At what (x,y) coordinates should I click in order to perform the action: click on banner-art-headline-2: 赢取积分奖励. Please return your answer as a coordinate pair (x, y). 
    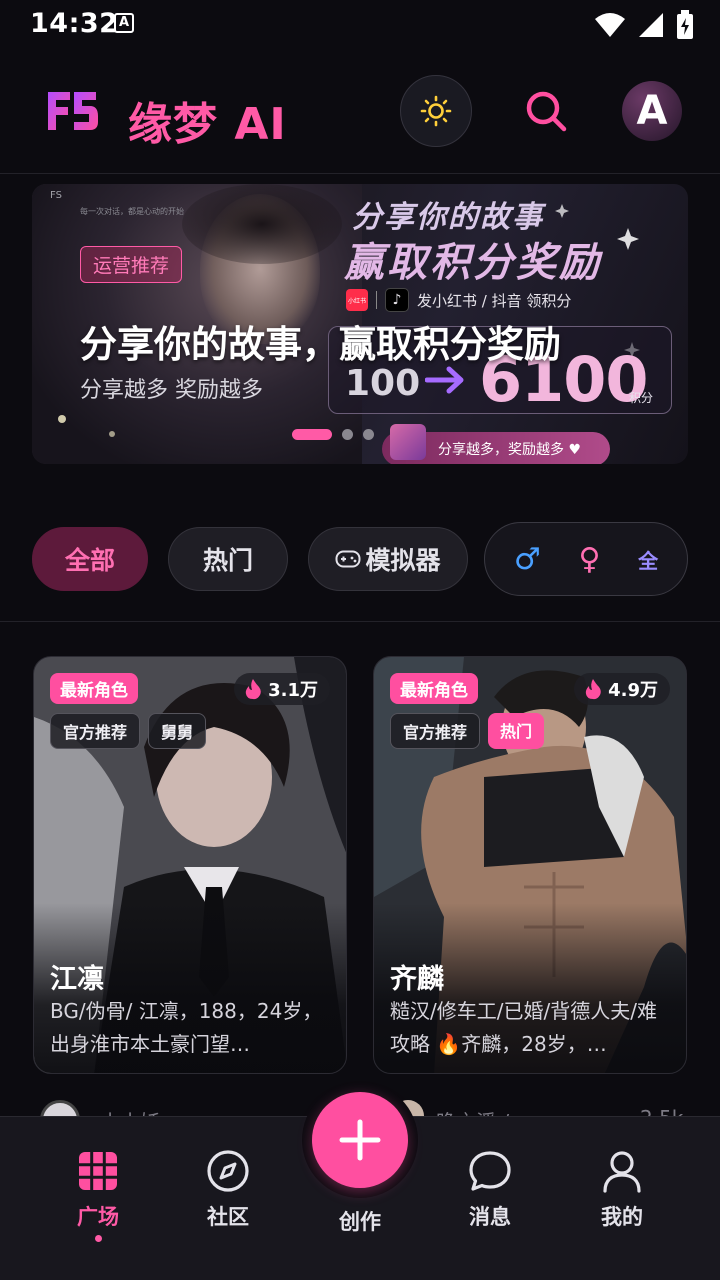
    Looking at the image, I should click on (473, 263).